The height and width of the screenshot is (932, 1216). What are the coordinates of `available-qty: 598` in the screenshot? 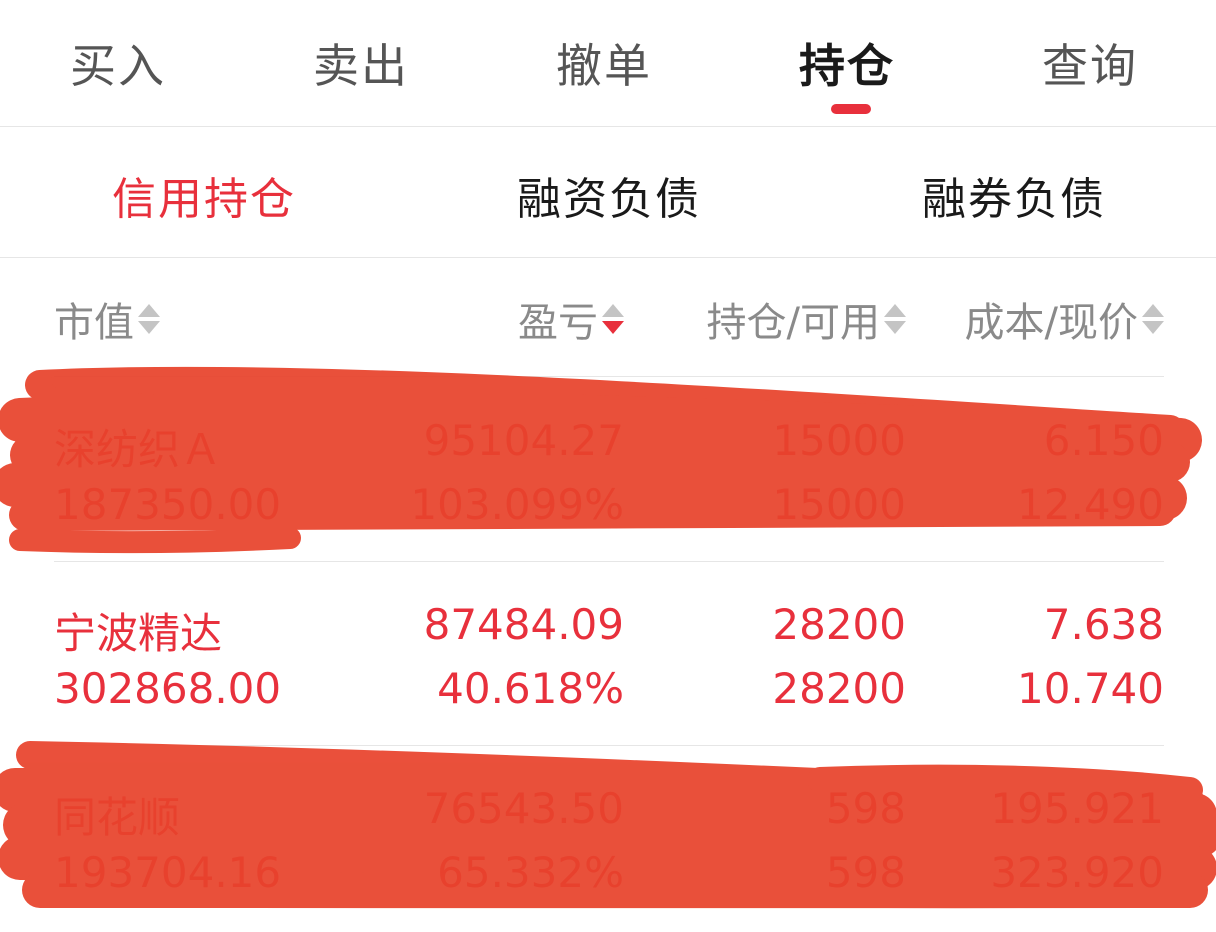 It's located at (865, 872).